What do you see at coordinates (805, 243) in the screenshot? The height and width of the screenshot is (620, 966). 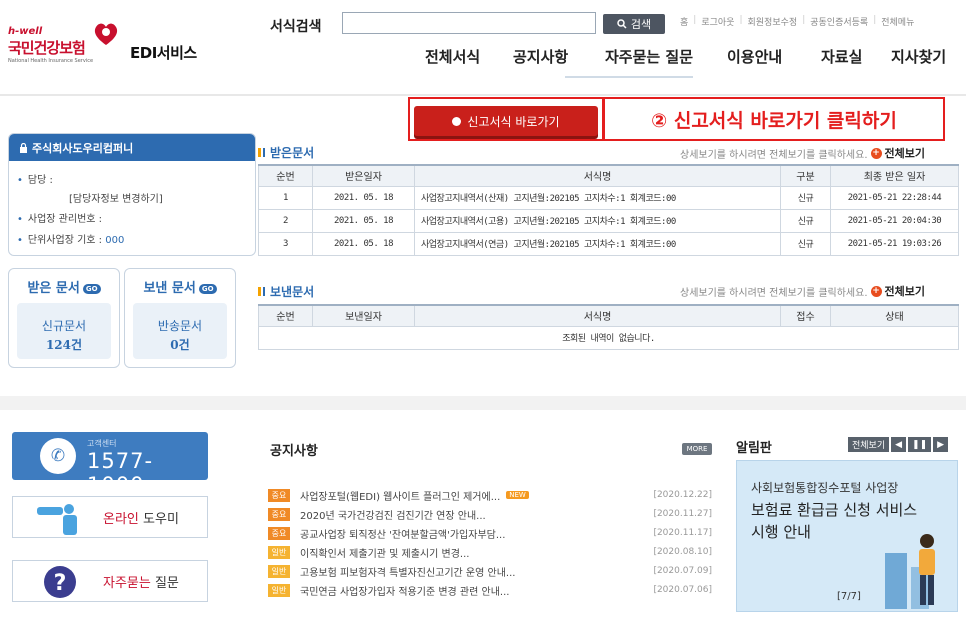 I see `cell-type: 신규` at bounding box center [805, 243].